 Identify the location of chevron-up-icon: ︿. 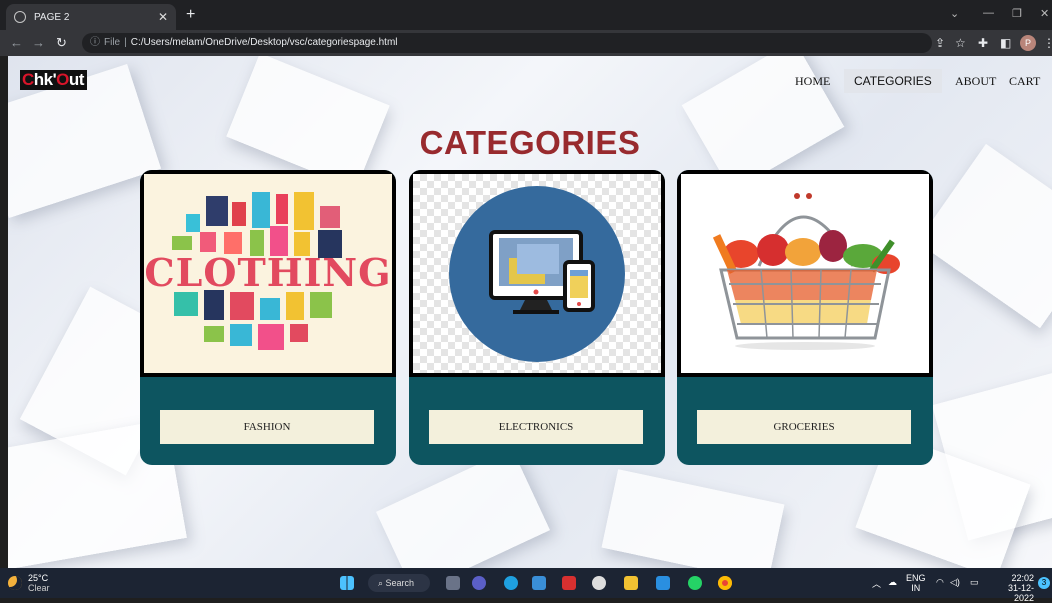
(876, 583).